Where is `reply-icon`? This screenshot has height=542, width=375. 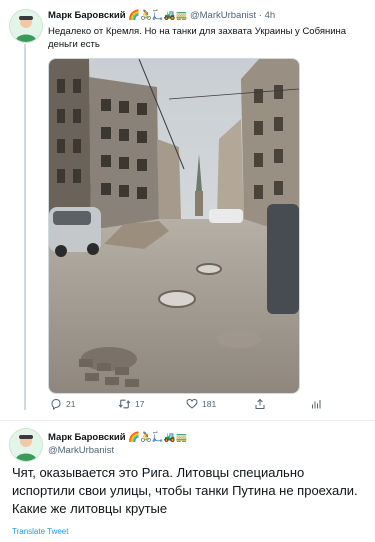 reply-icon is located at coordinates (56, 404).